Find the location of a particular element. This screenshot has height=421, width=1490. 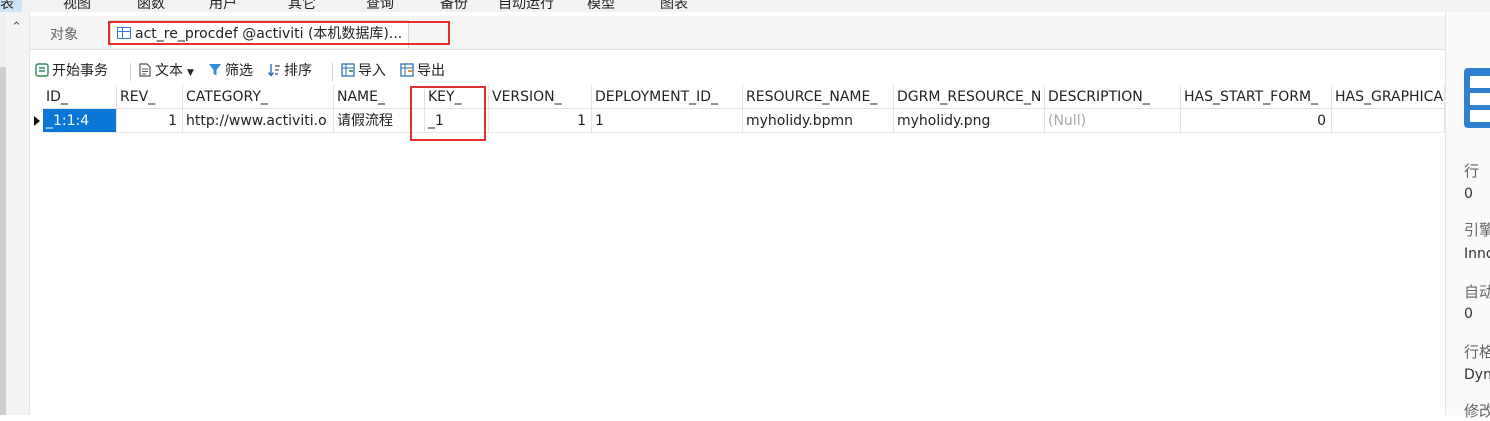

sort-button: 排序 is located at coordinates (289, 71).